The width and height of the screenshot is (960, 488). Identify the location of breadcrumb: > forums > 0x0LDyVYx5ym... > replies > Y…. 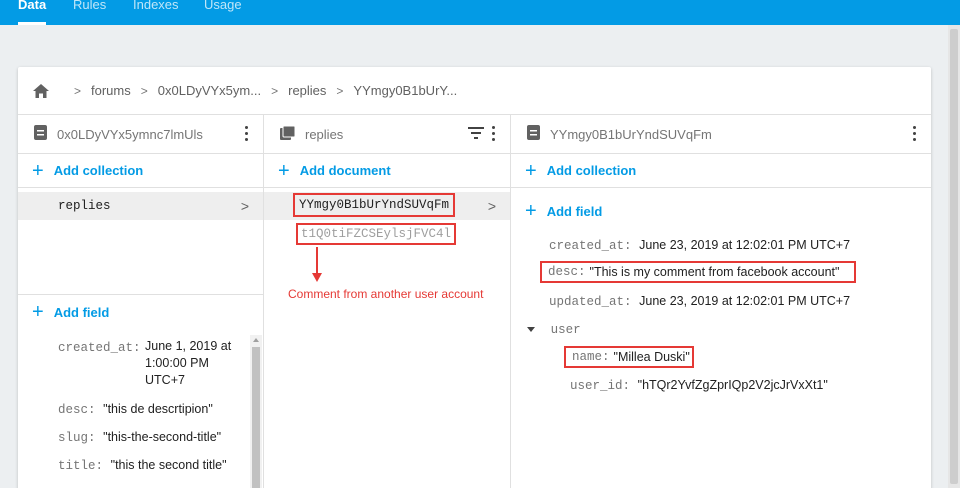
(474, 91).